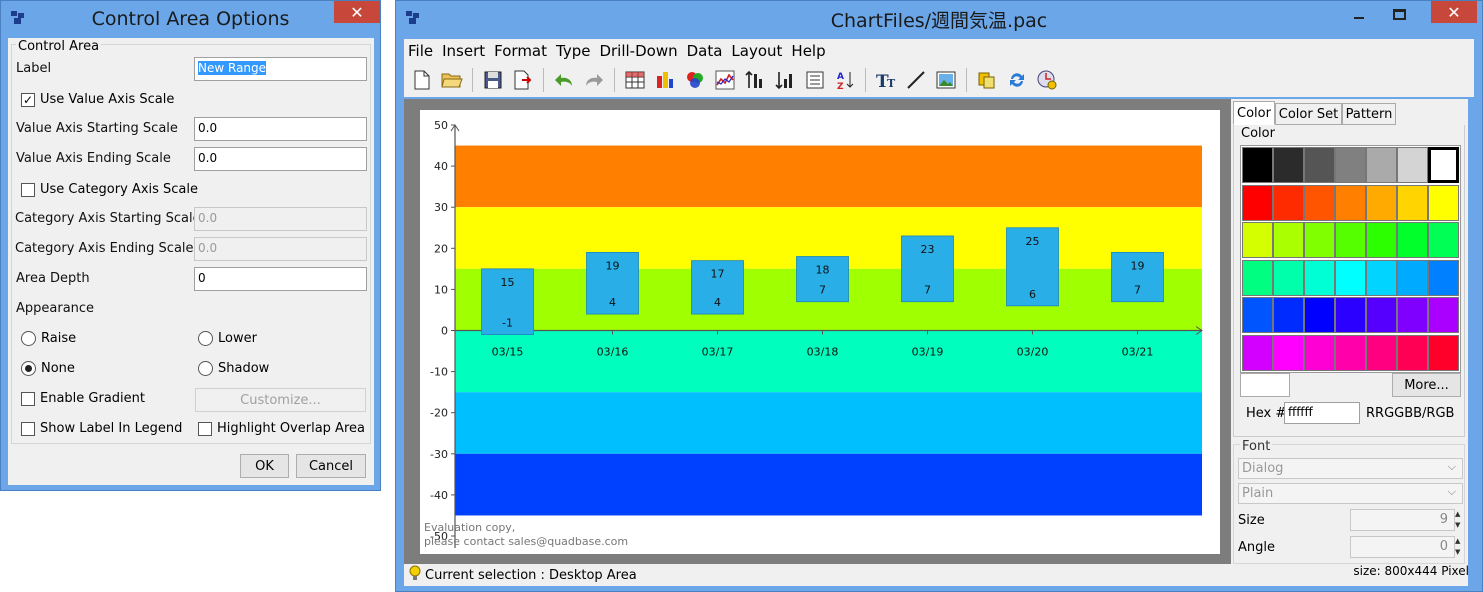 The height and width of the screenshot is (592, 1483). Describe the element at coordinates (755, 80) in the screenshot. I see `sort-bars-icon` at that location.